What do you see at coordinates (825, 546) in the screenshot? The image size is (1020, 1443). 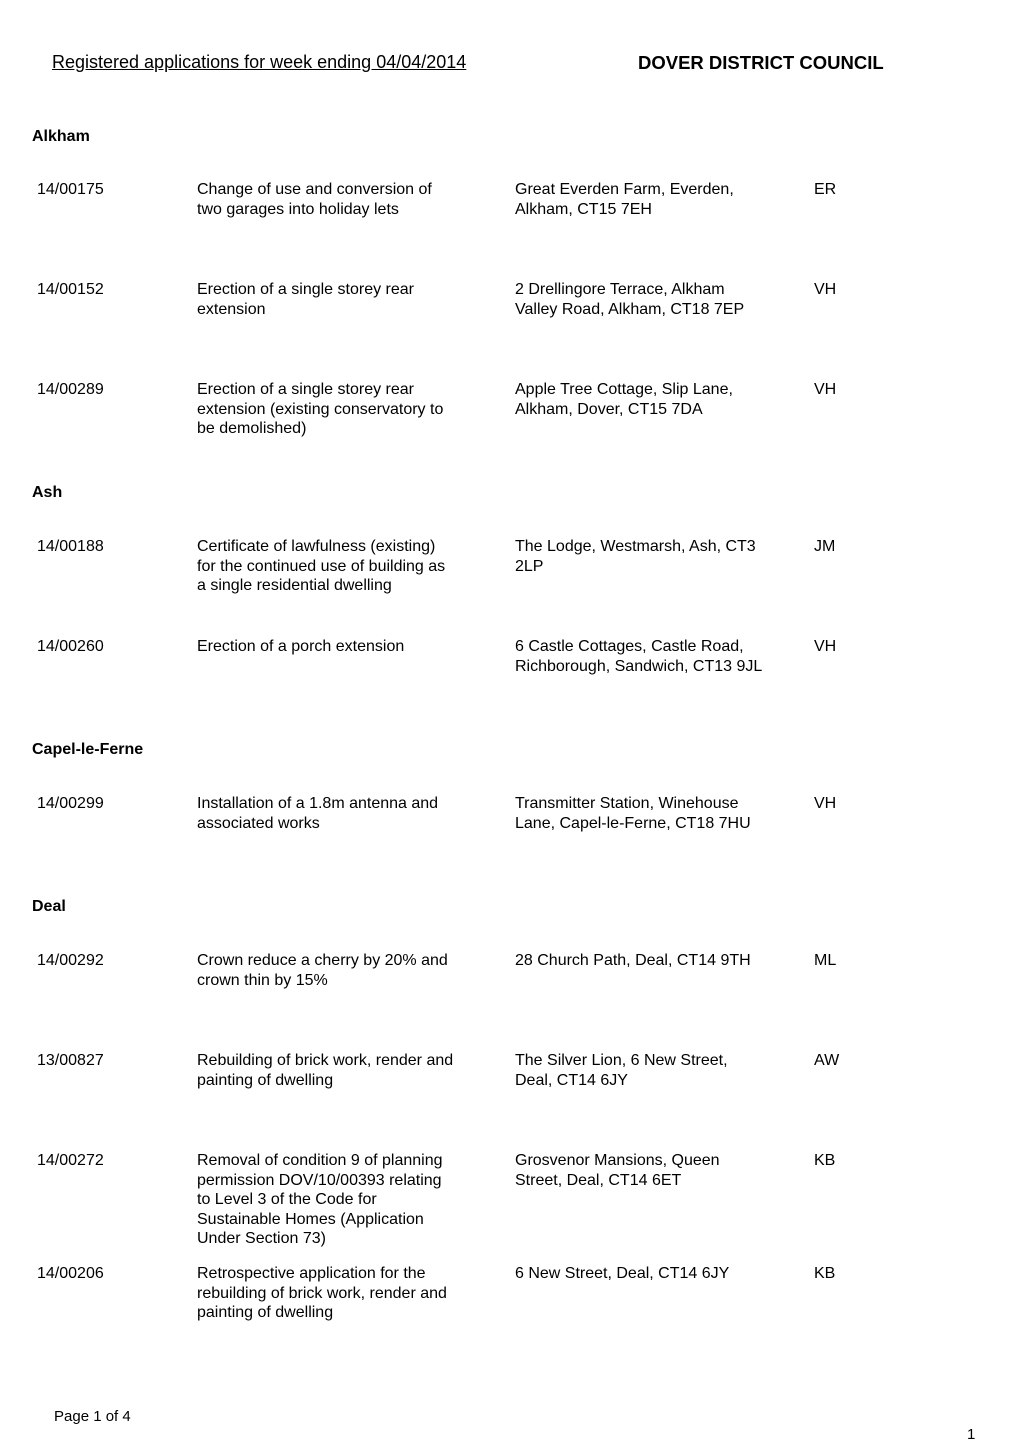 I see `application-officer: JM` at bounding box center [825, 546].